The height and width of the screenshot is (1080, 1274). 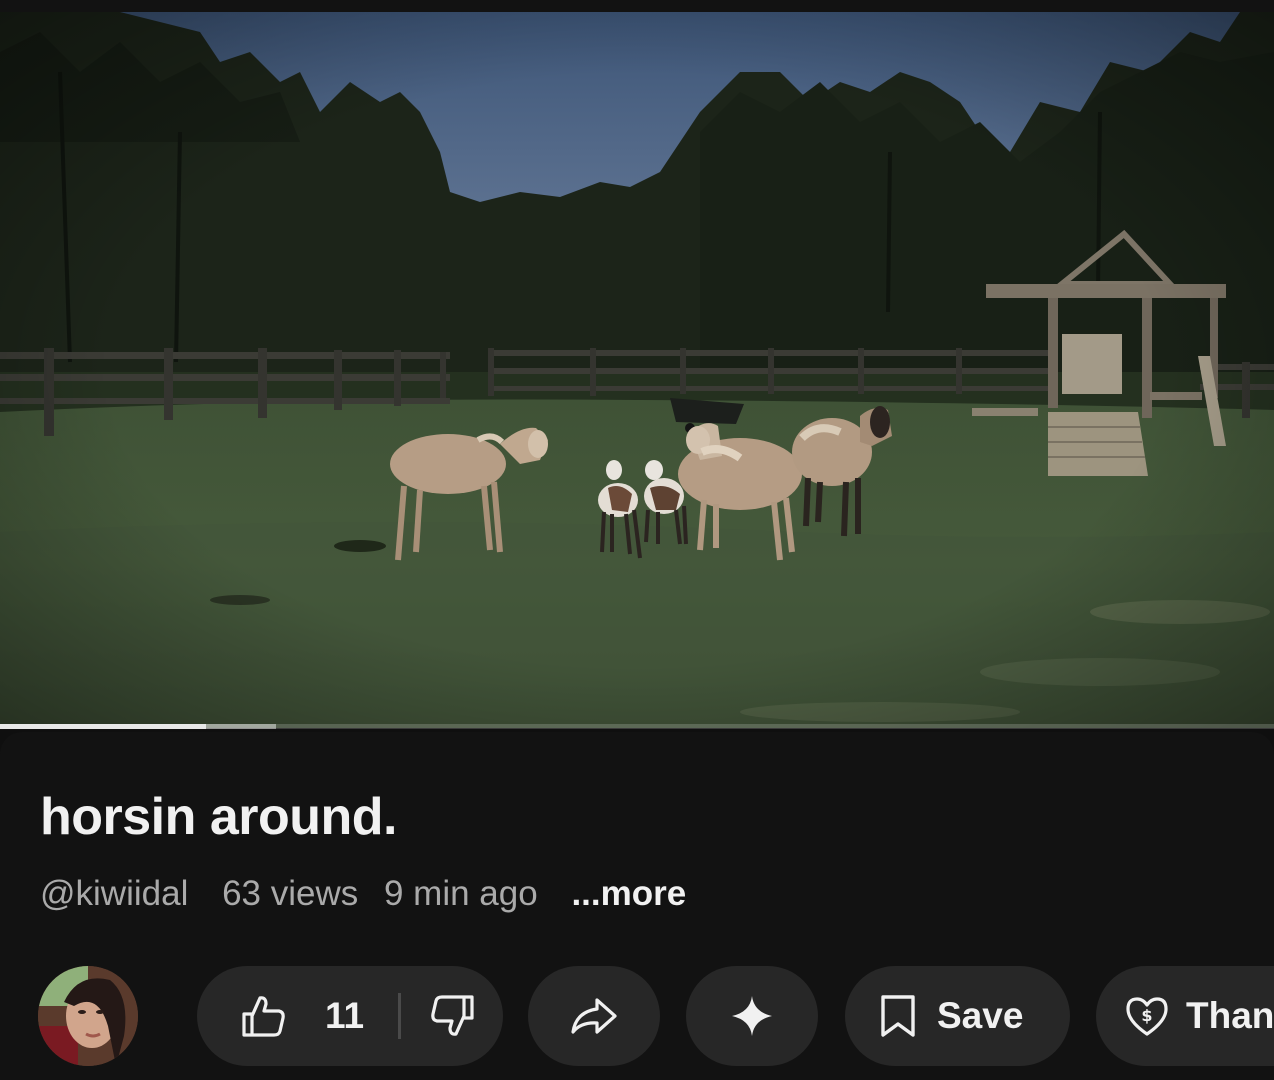 I want to click on remix-button, so click(x=752, y=1016).